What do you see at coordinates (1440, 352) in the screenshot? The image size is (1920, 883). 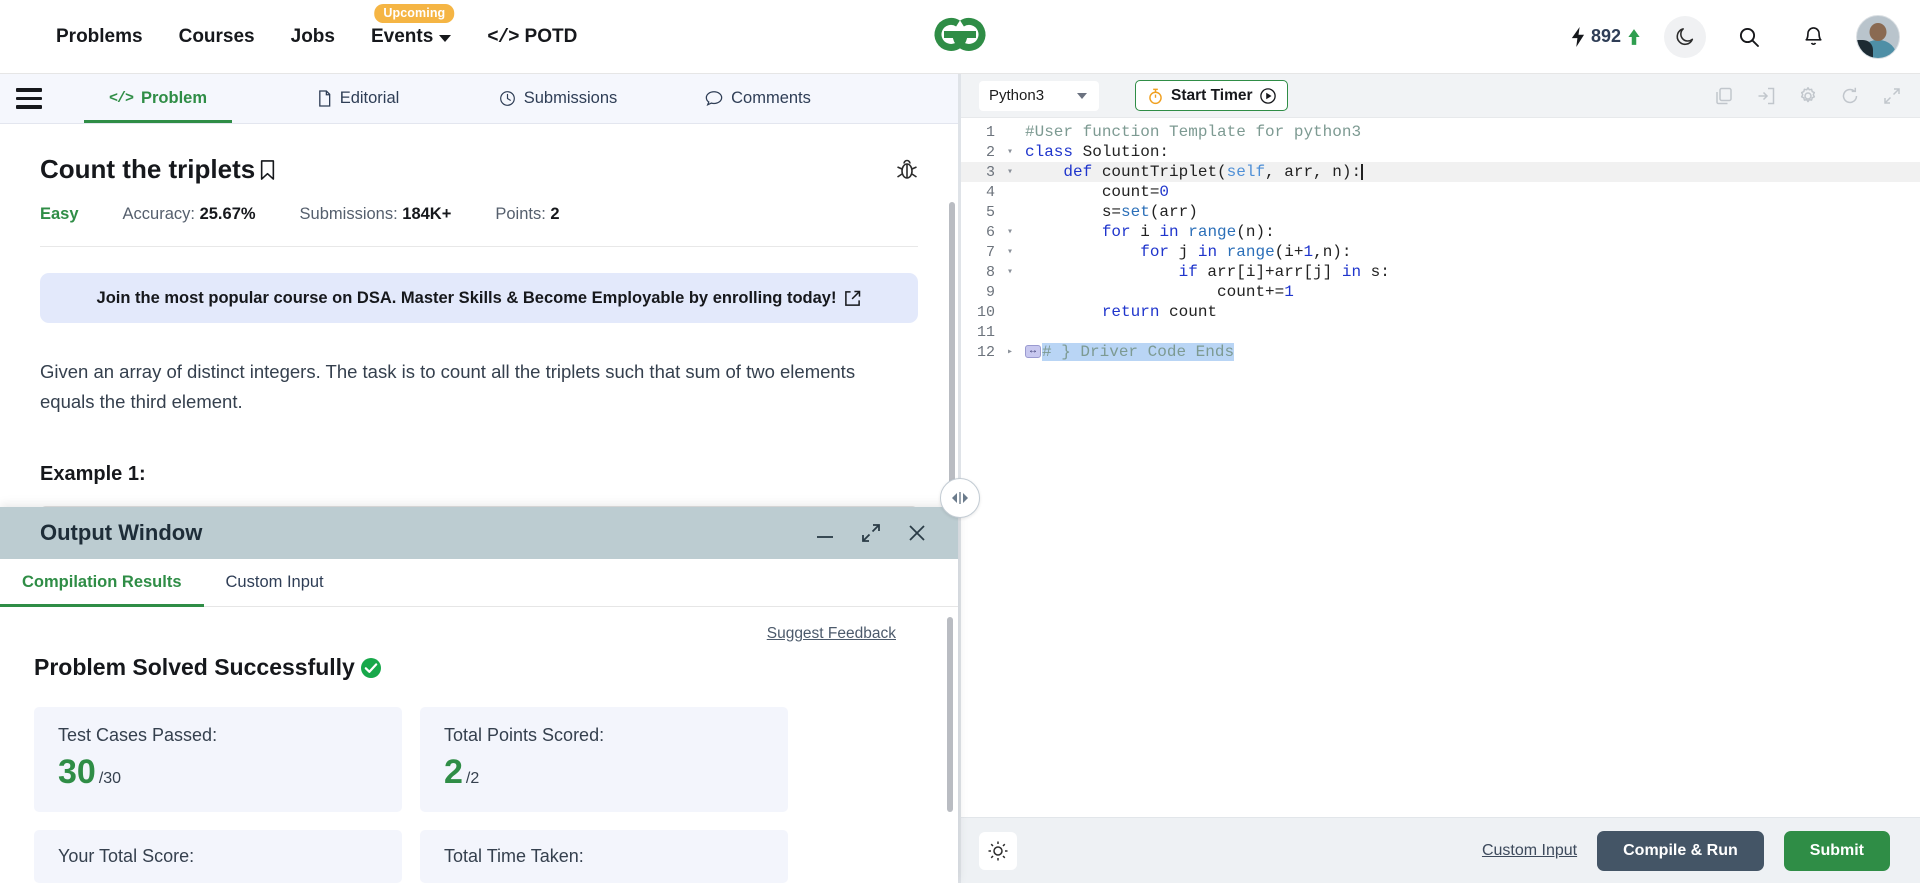 I see `code-line: 12 ▸ ↔ # } Driver Code Ends` at bounding box center [1440, 352].